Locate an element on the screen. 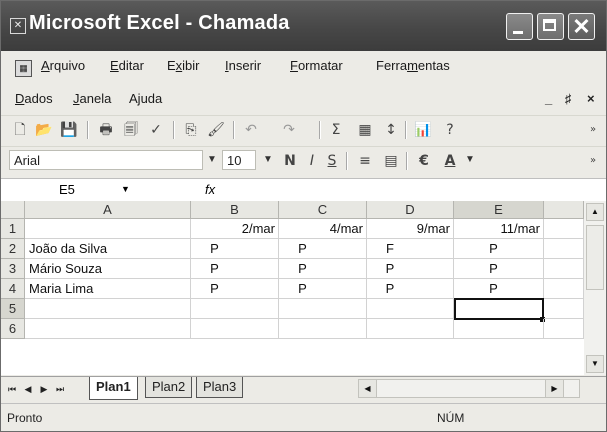 The width and height of the screenshot is (607, 432). autosum-icon: Σ is located at coordinates (336, 130).